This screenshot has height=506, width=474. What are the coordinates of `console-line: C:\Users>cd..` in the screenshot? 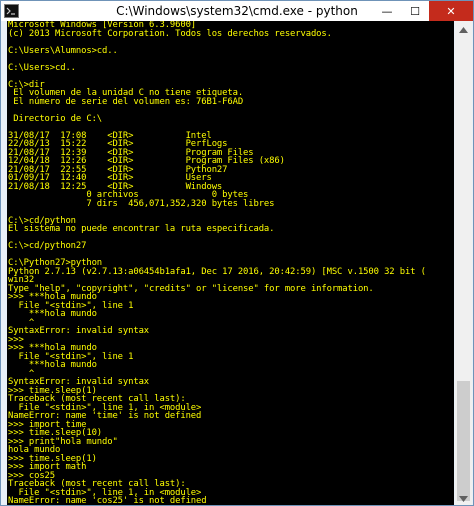 It's located at (42, 67).